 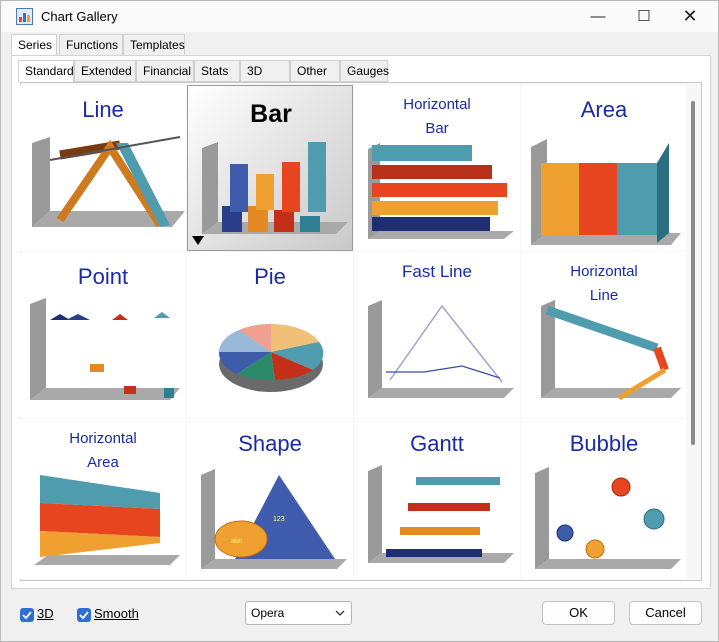 What do you see at coordinates (198, 240) in the screenshot?
I see `selected-indicator-icon` at bounding box center [198, 240].